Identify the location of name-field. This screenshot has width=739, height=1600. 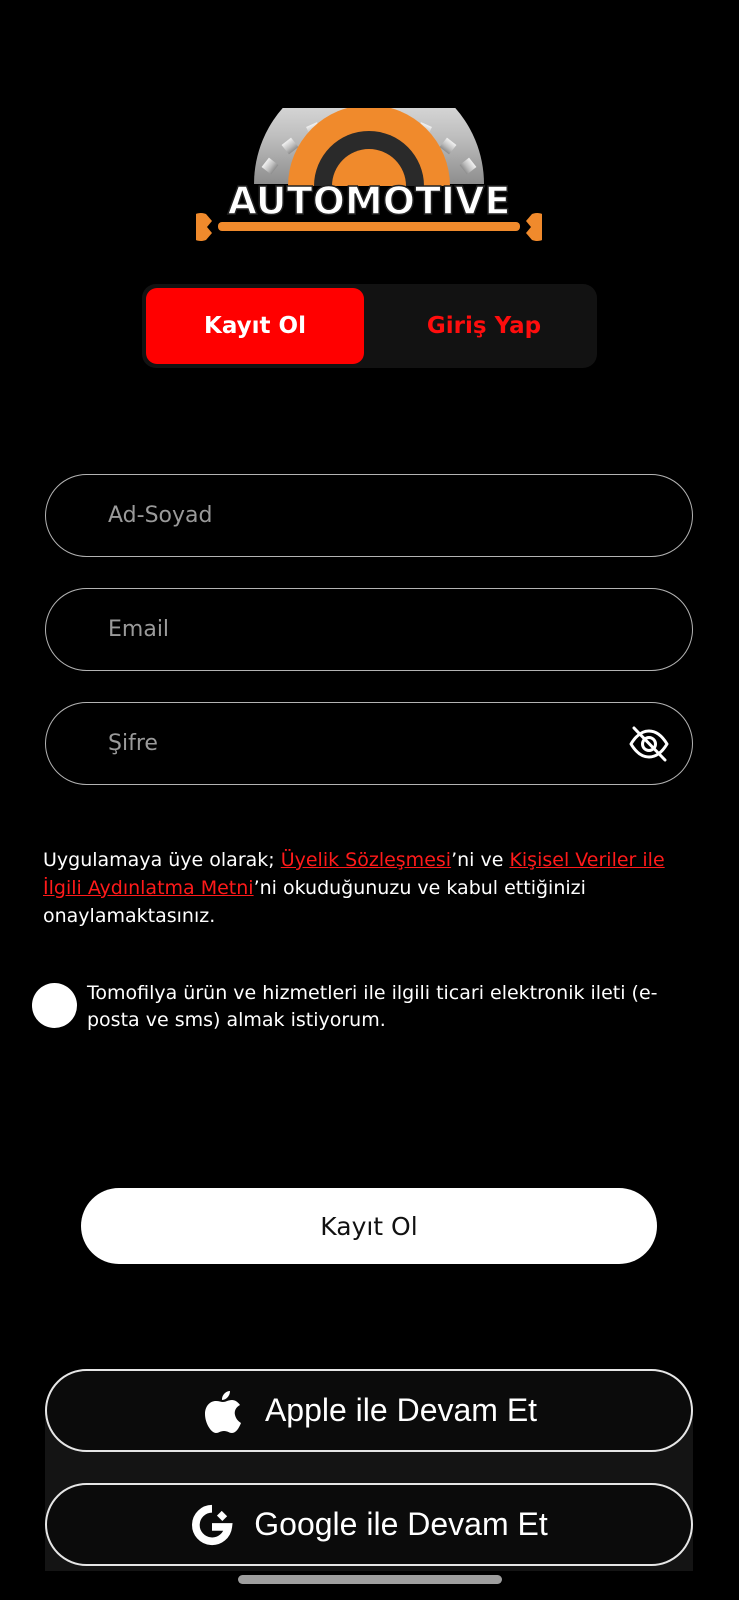
(369, 515).